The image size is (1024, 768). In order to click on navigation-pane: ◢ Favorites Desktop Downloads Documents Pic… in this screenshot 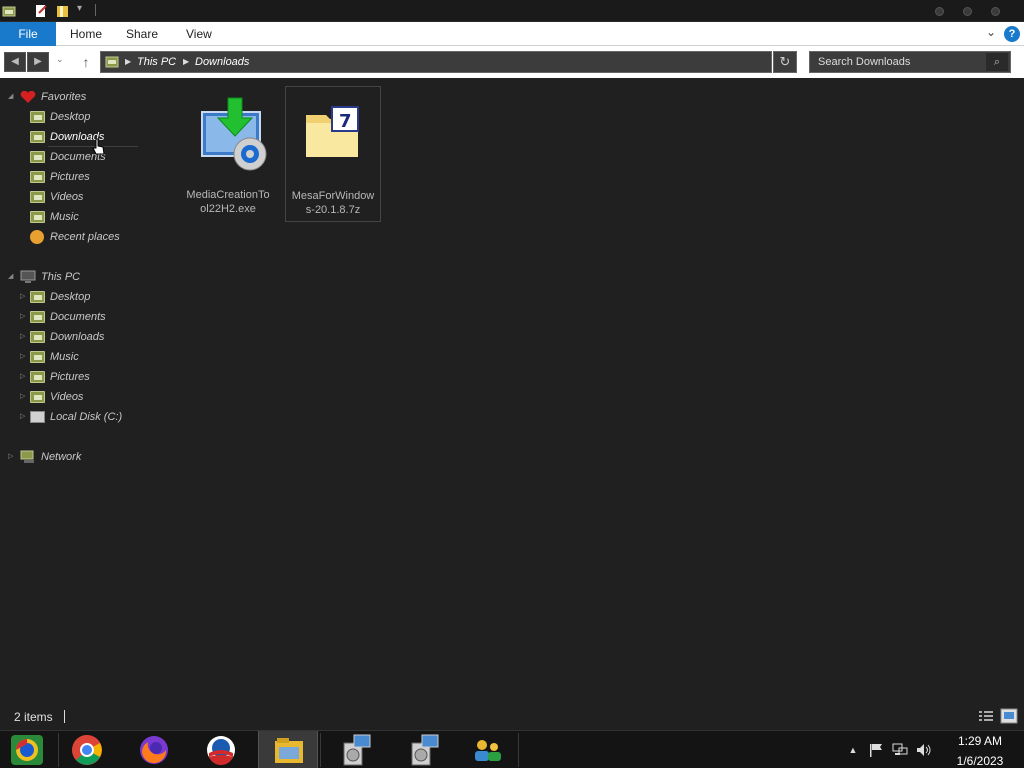, I will do `click(85, 390)`.